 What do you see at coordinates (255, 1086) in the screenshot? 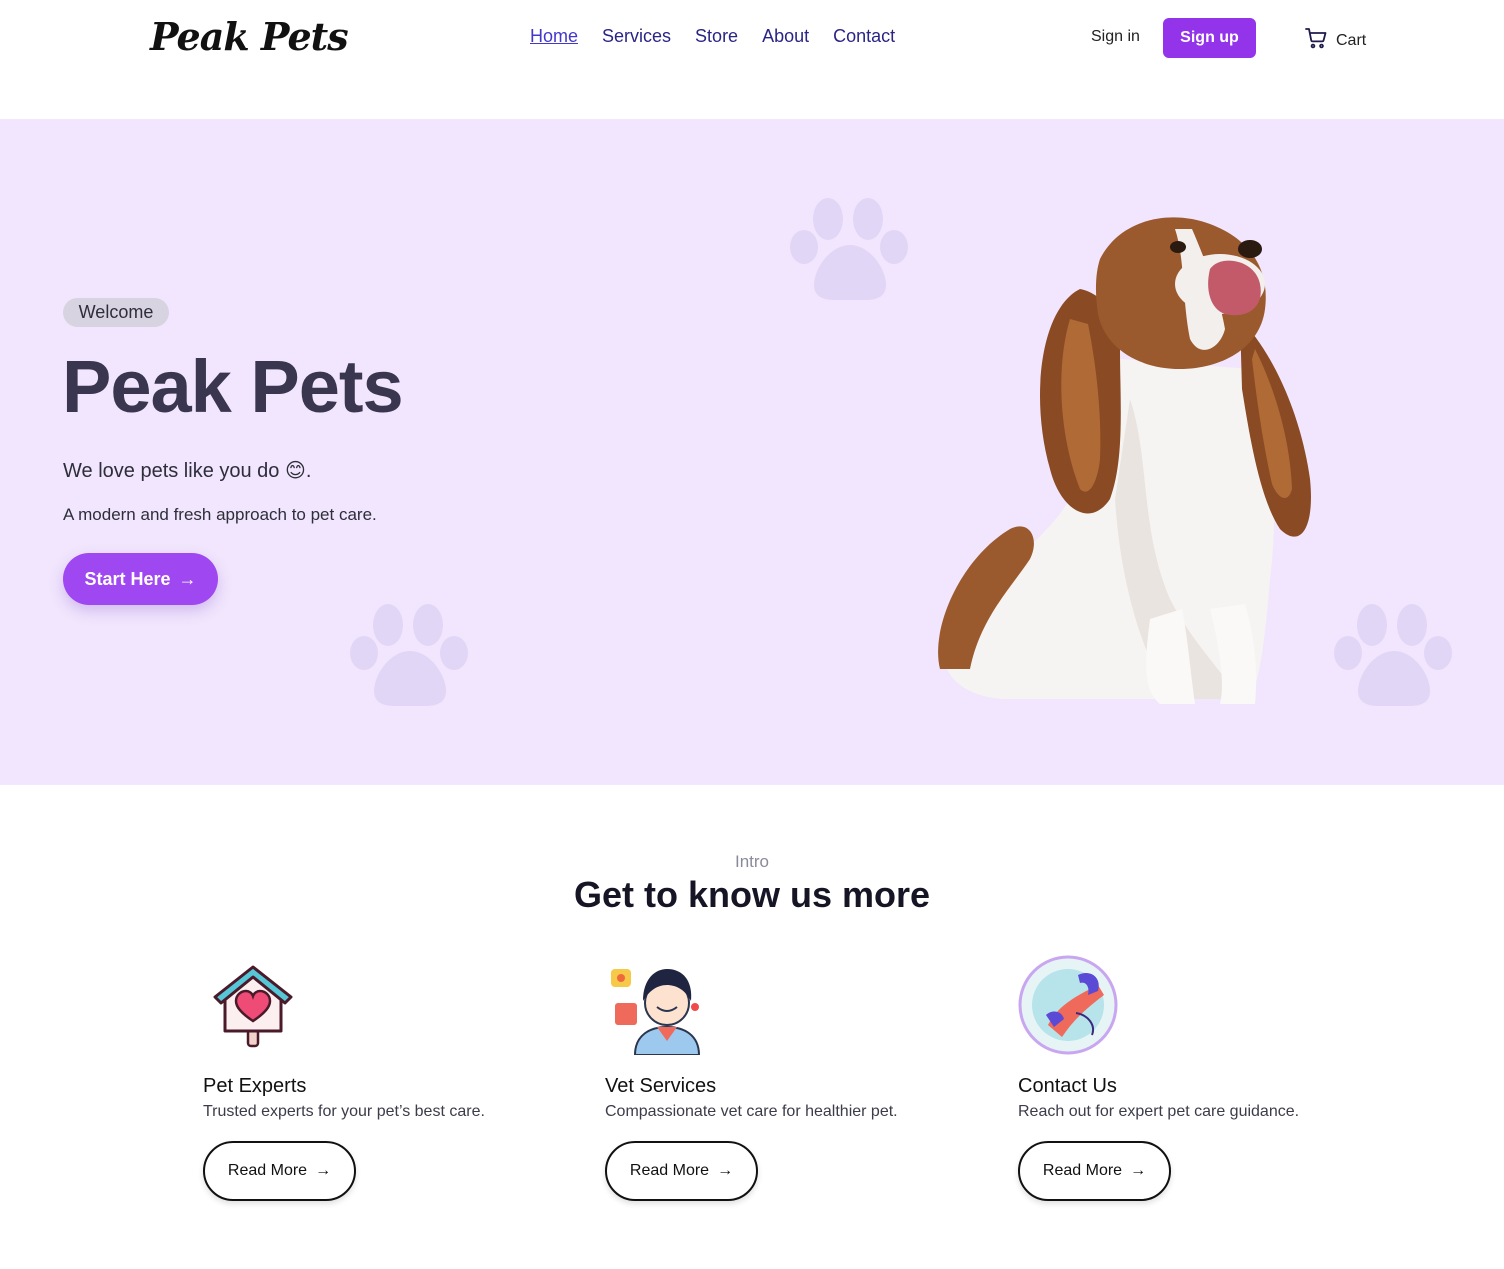
I see `card-title: Pet Experts` at bounding box center [255, 1086].